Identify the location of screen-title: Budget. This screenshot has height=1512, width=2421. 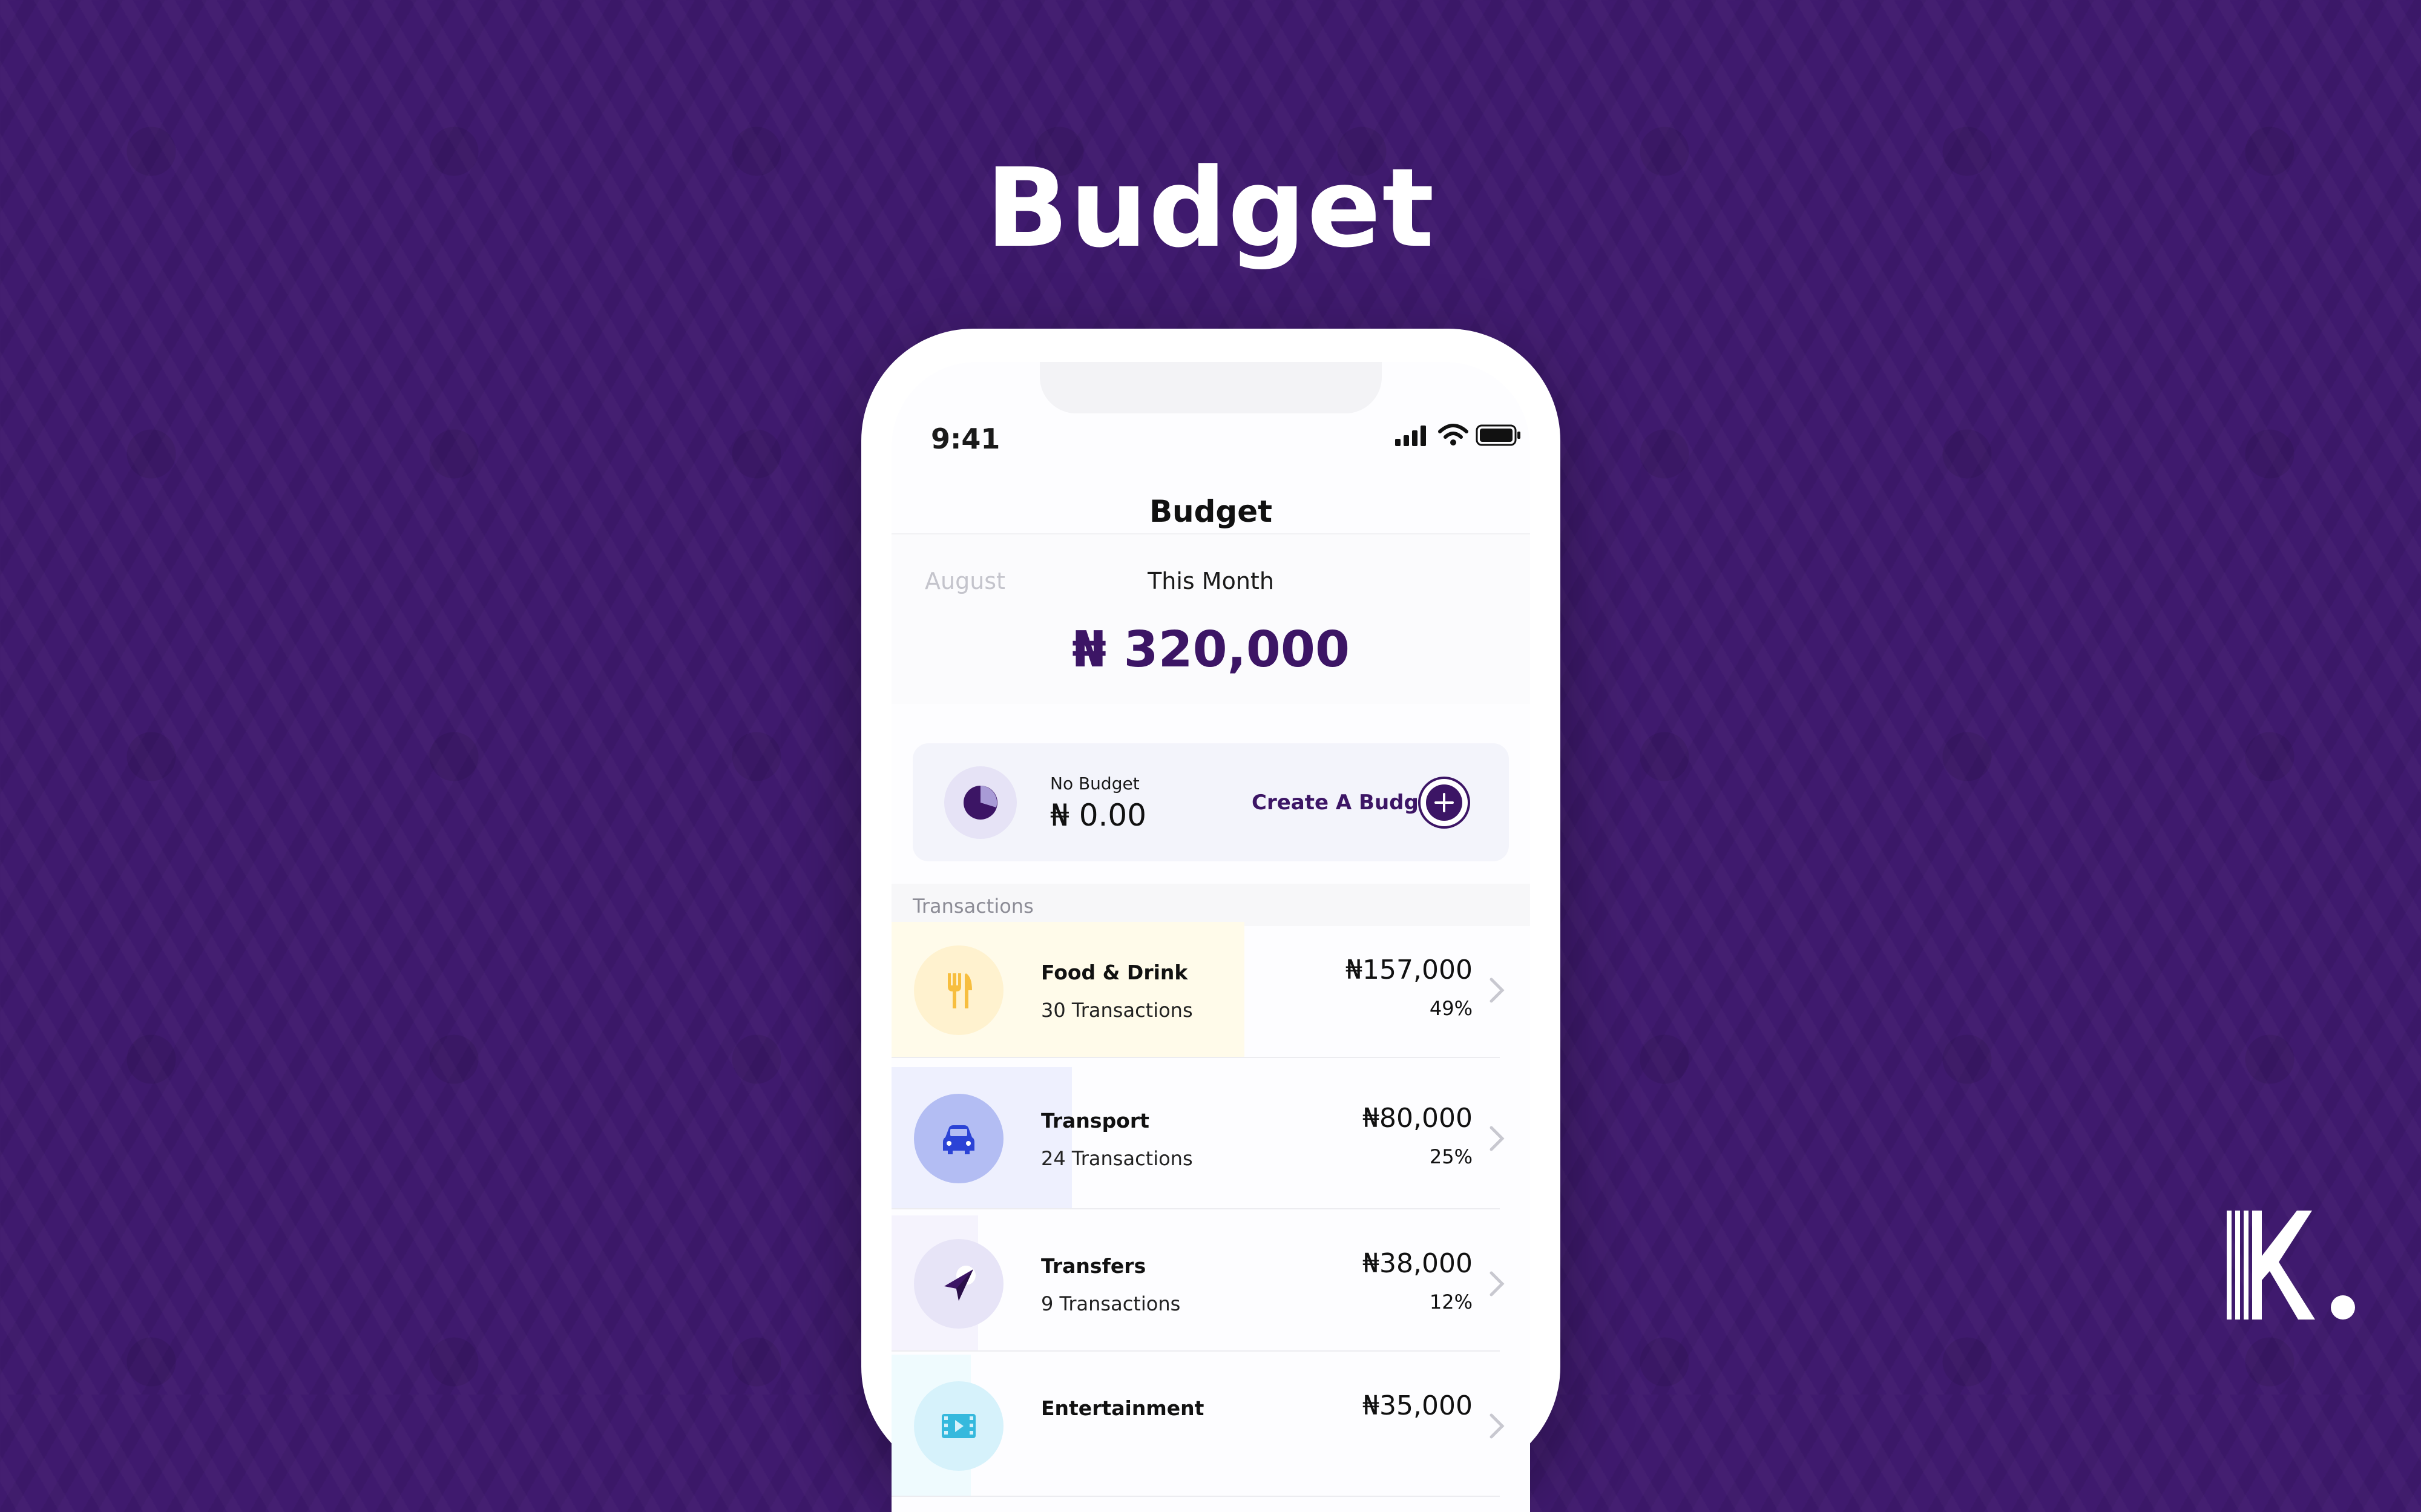
(1211, 511).